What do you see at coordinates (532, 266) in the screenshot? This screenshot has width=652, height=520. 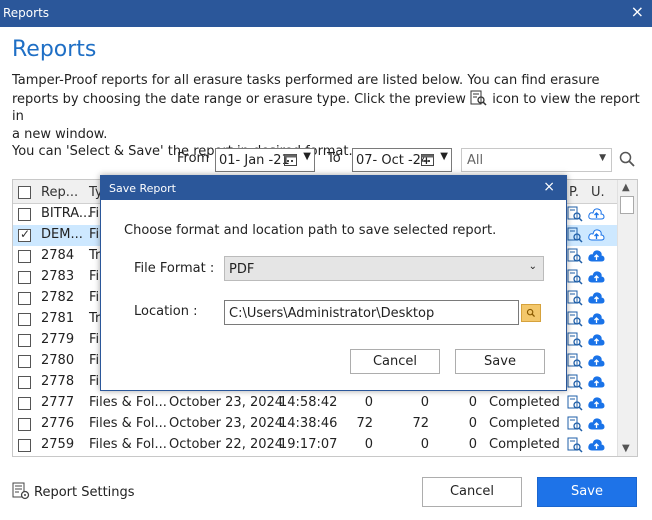 I see `chevron-down-icon: ⌄` at bounding box center [532, 266].